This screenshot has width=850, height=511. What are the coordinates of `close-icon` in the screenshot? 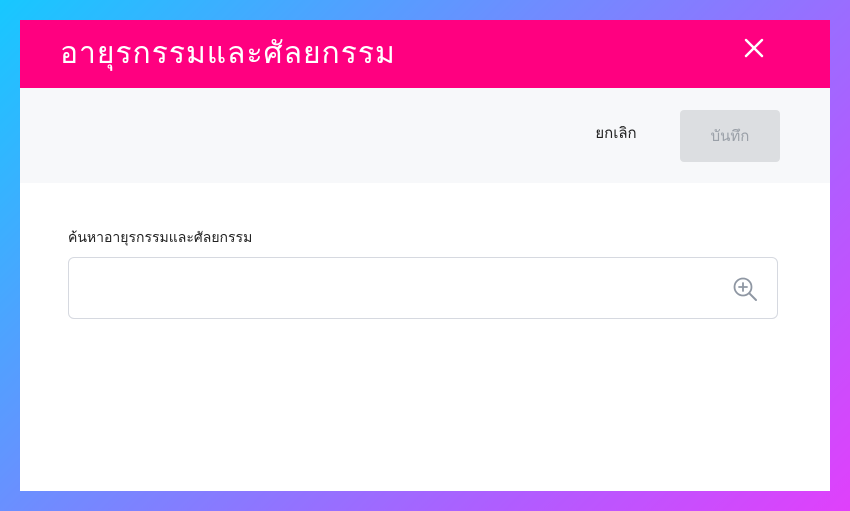 It's located at (754, 48).